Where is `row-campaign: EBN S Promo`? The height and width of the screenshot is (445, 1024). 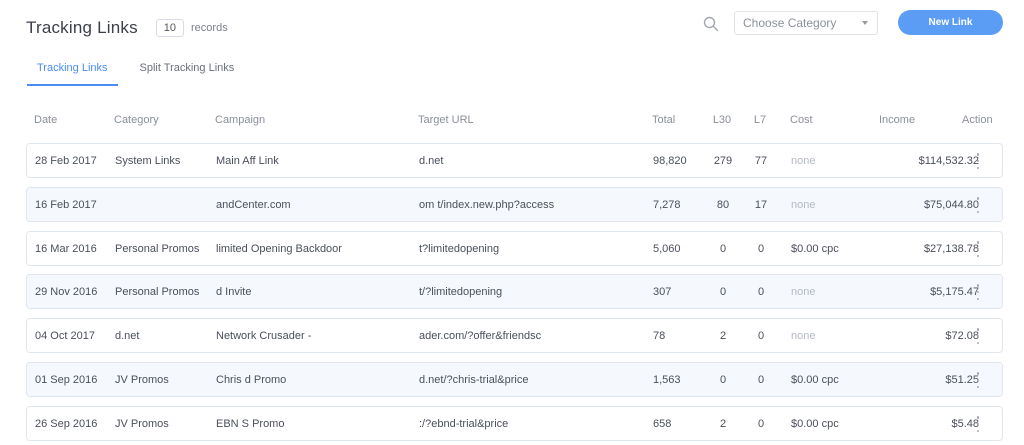
row-campaign: EBN S Promo is located at coordinates (250, 424).